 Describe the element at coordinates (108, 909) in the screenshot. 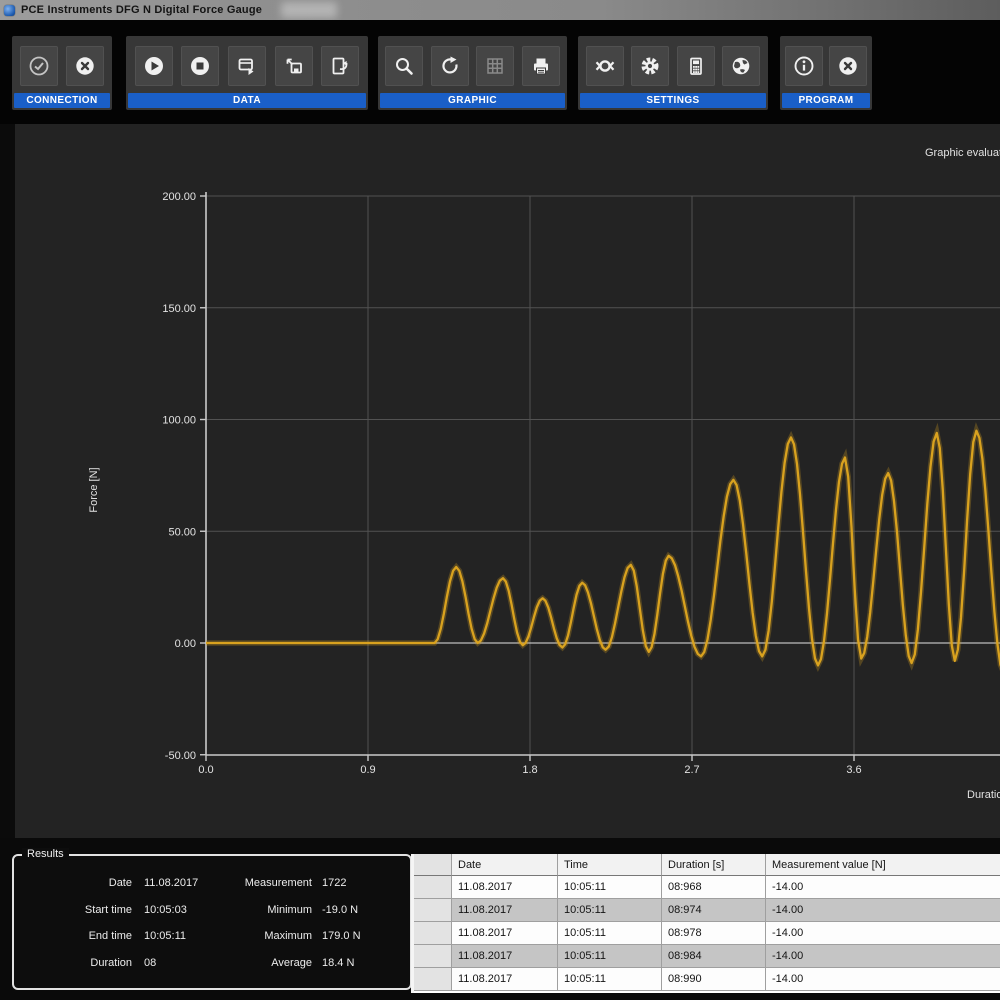

I see `result-label-start-time: Start time` at that location.